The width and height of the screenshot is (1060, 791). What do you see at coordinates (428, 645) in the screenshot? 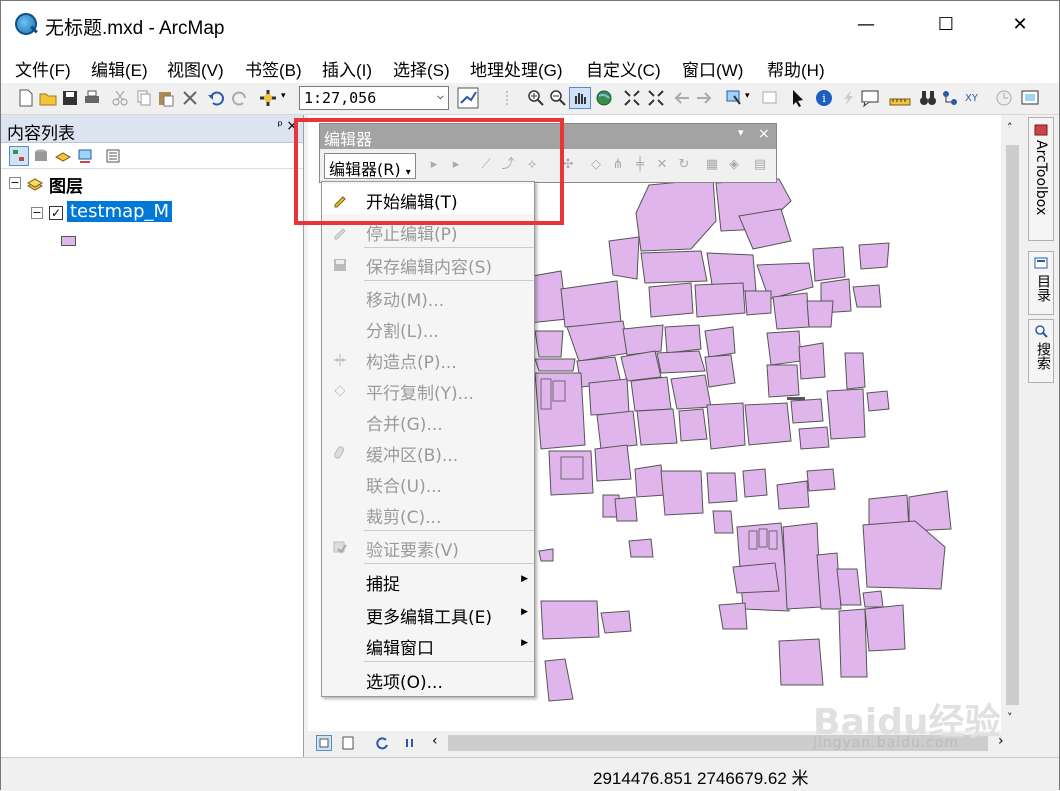
I see `menu-editing-windows: 编辑窗口 ▶` at bounding box center [428, 645].